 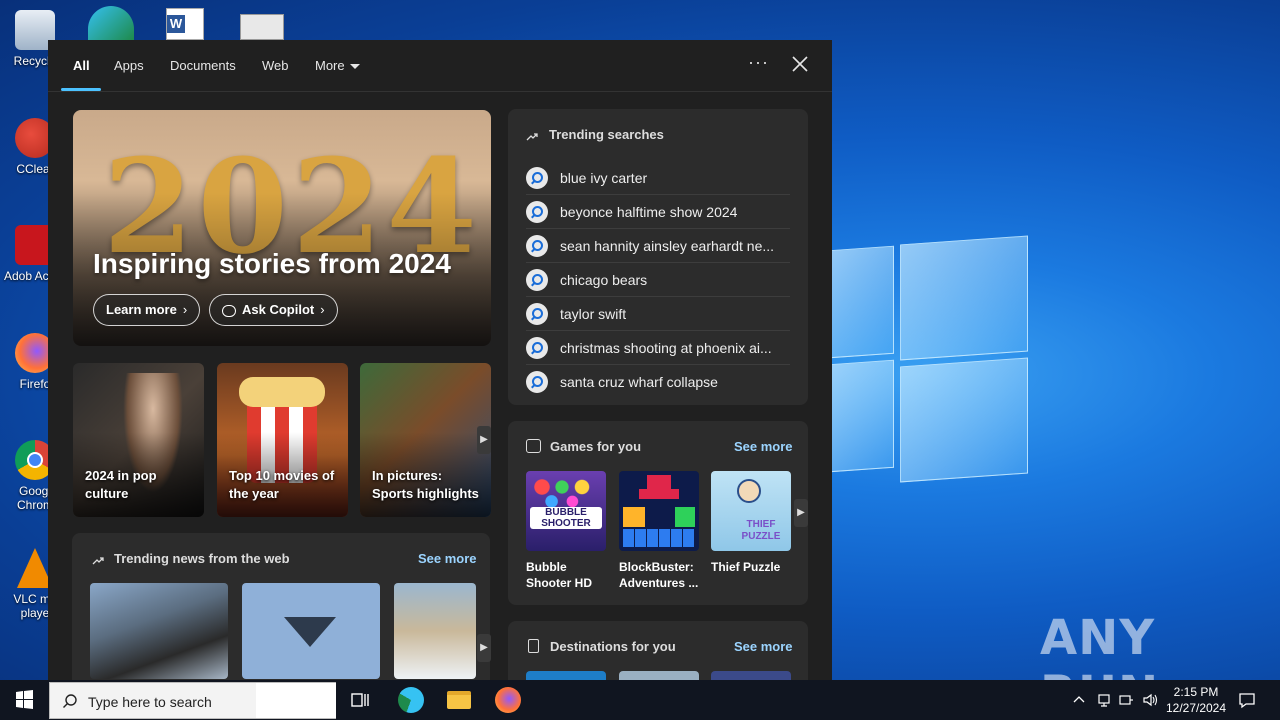 I want to click on ask-copilot-button: Ask Copilot ›, so click(x=273, y=310).